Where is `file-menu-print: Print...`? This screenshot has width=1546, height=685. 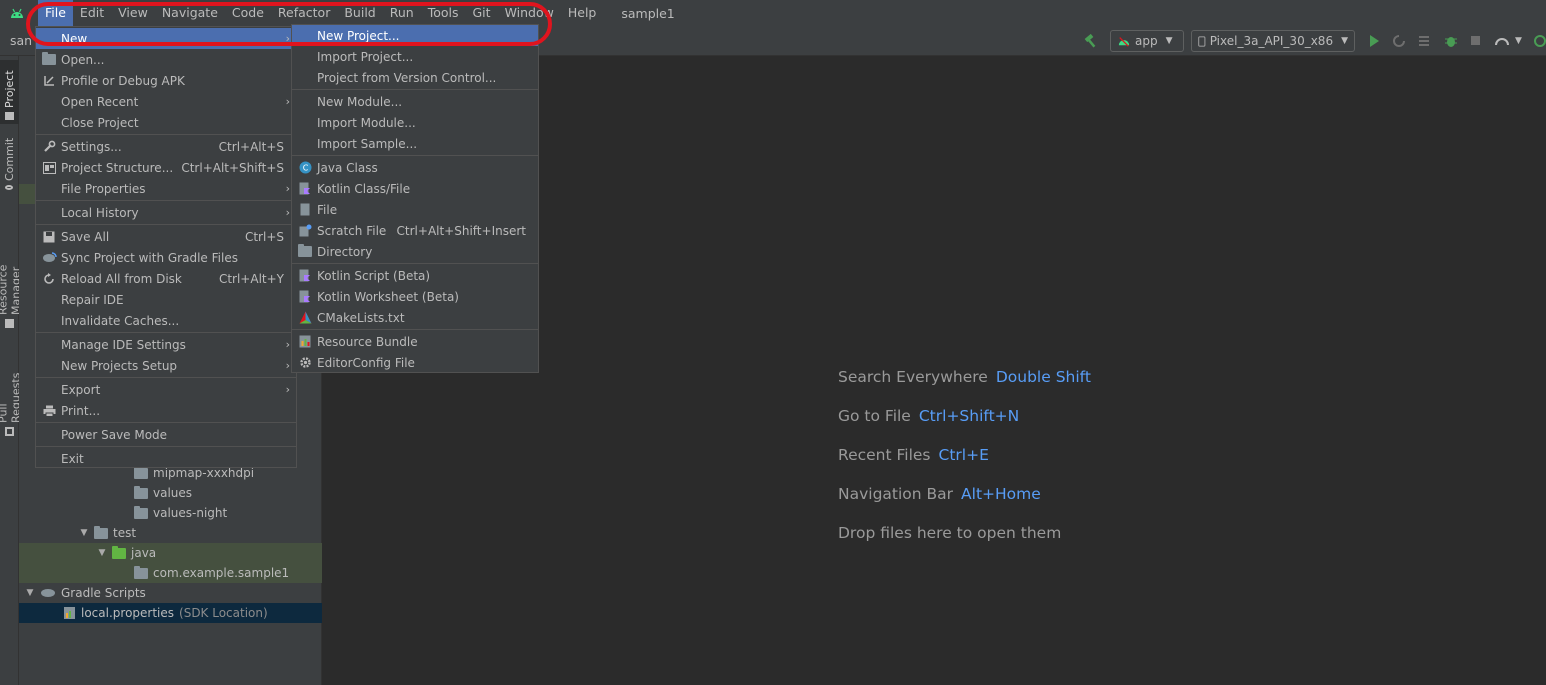
file-menu-print: Print... is located at coordinates (166, 410).